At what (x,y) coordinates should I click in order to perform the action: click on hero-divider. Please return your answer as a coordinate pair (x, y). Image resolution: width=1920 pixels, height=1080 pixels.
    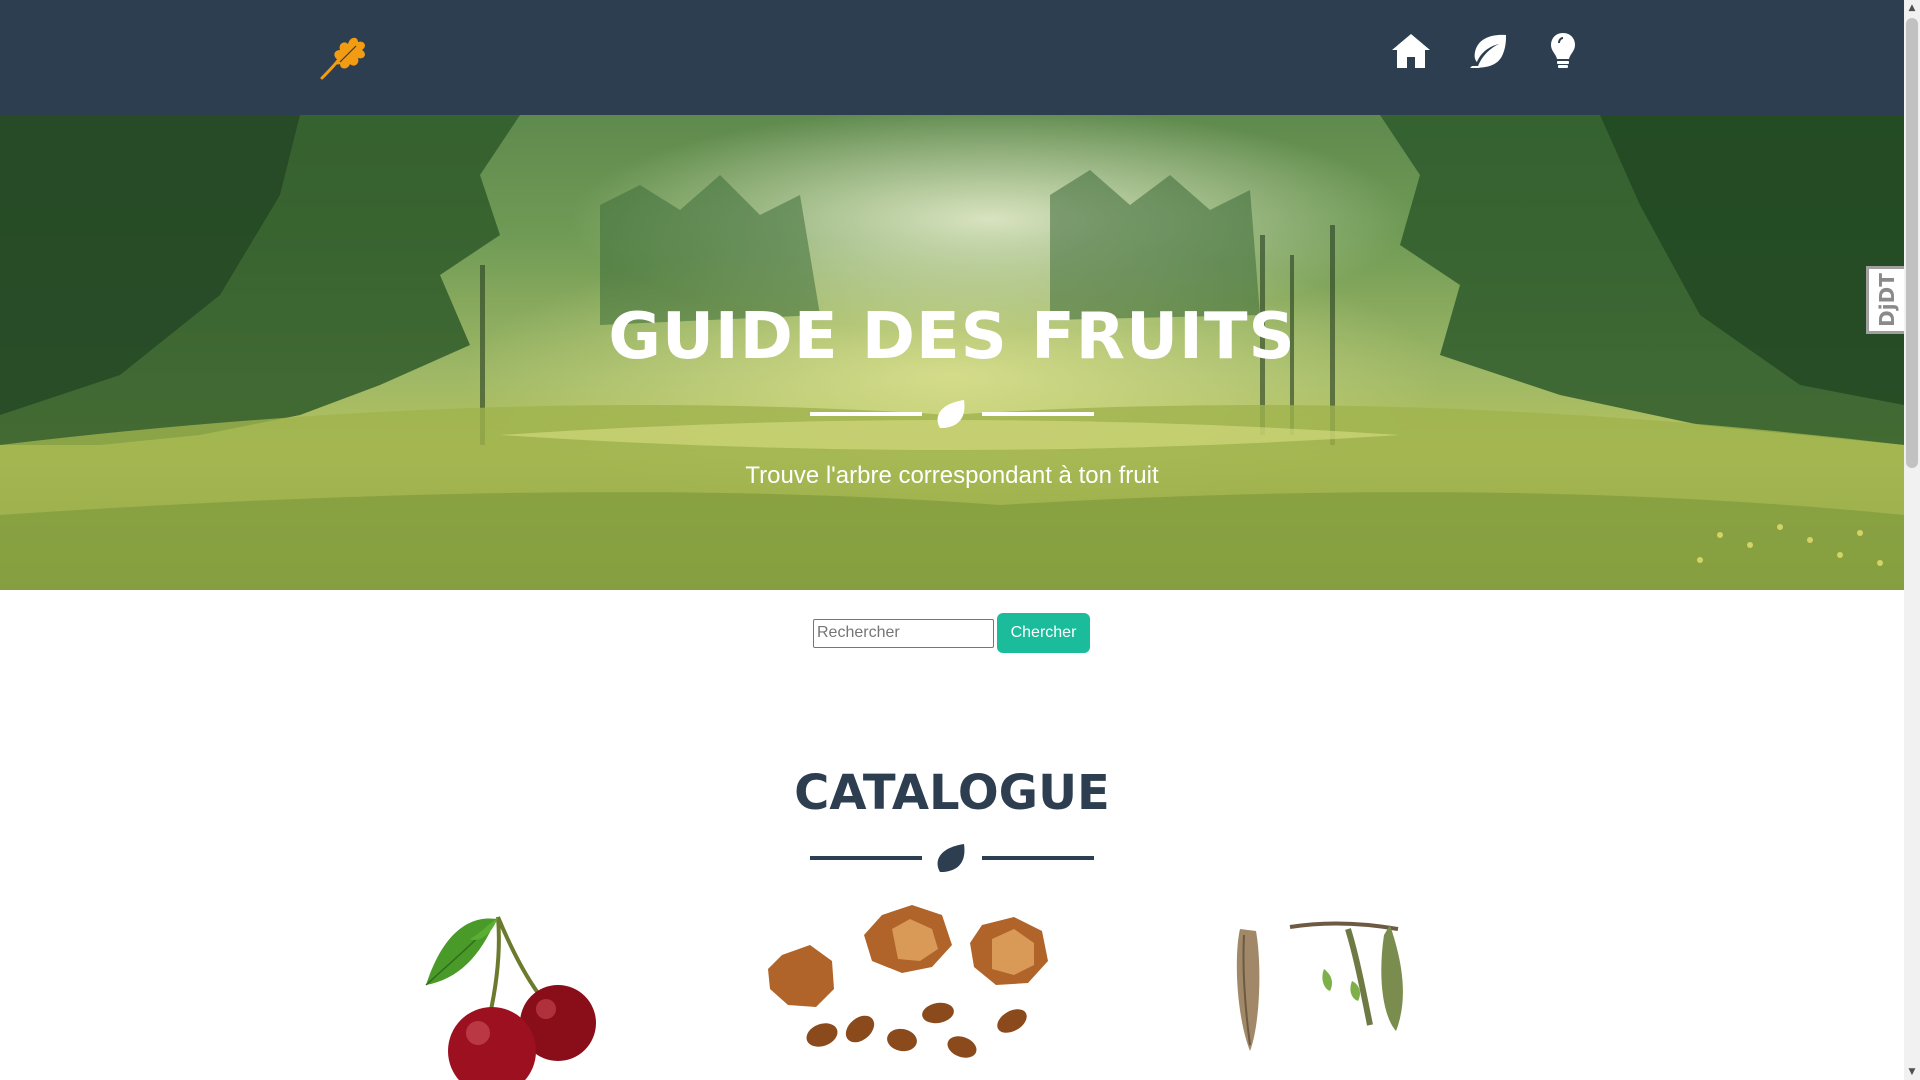
    Looking at the image, I should click on (952, 414).